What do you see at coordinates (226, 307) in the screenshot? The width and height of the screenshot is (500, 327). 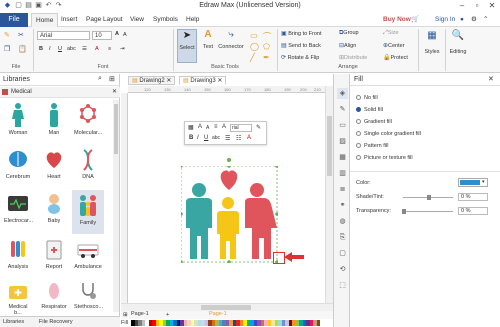 I see `horizontal-scroll-thumb` at bounding box center [226, 307].